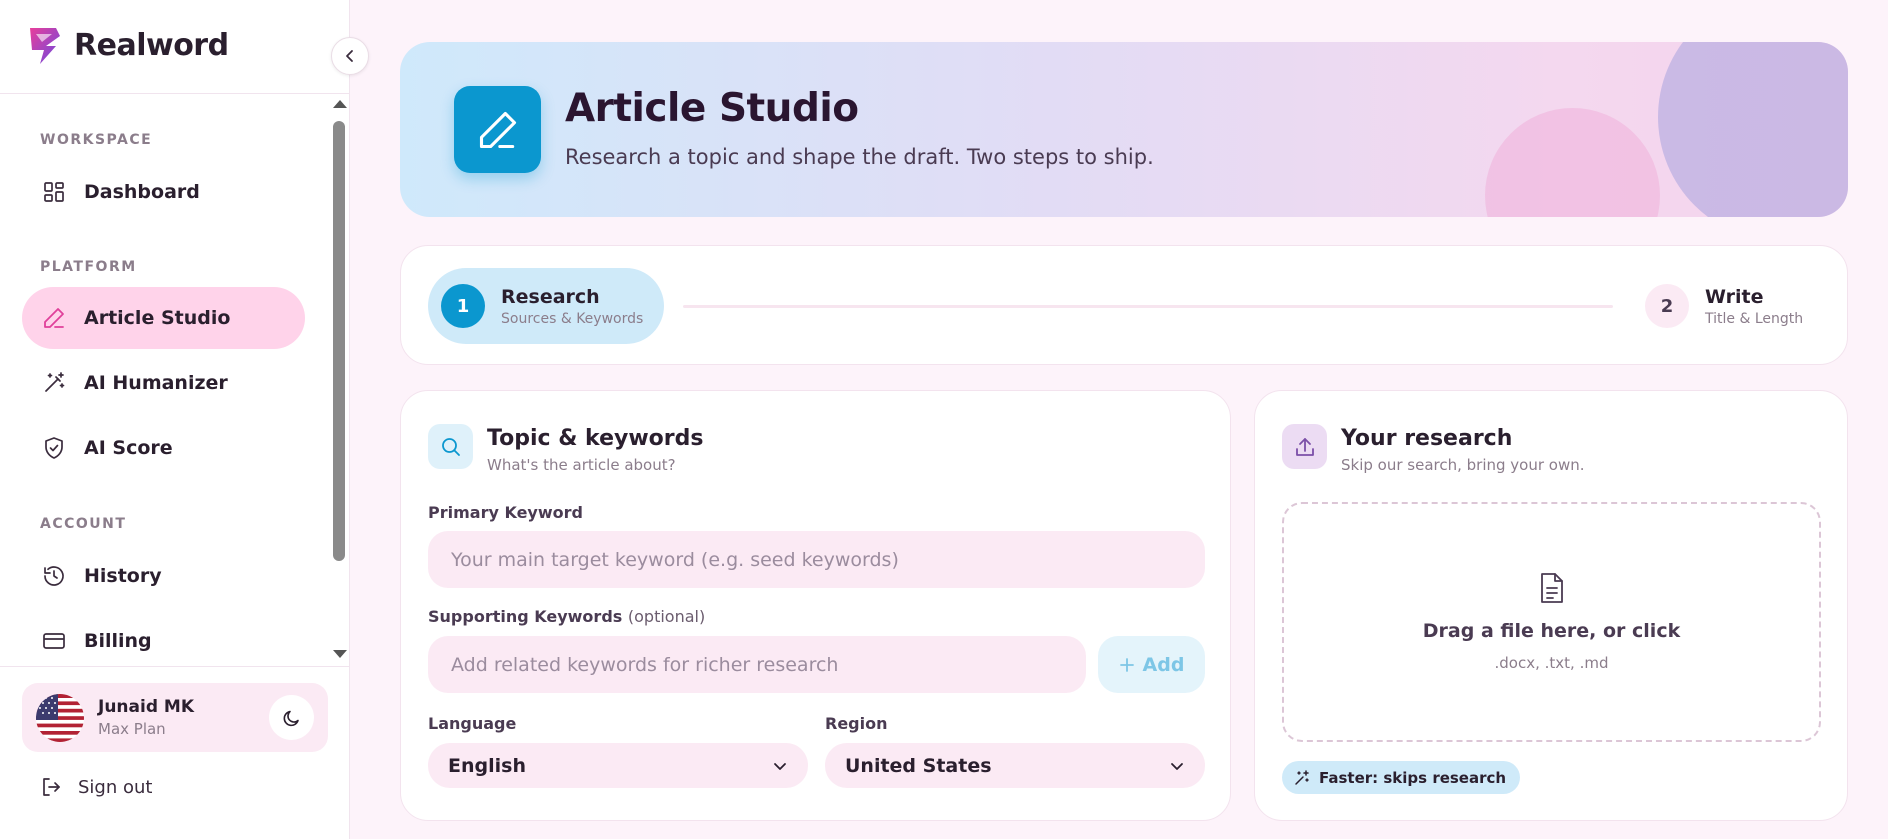  I want to click on step-subtitle: Title & Length, so click(1754, 318).